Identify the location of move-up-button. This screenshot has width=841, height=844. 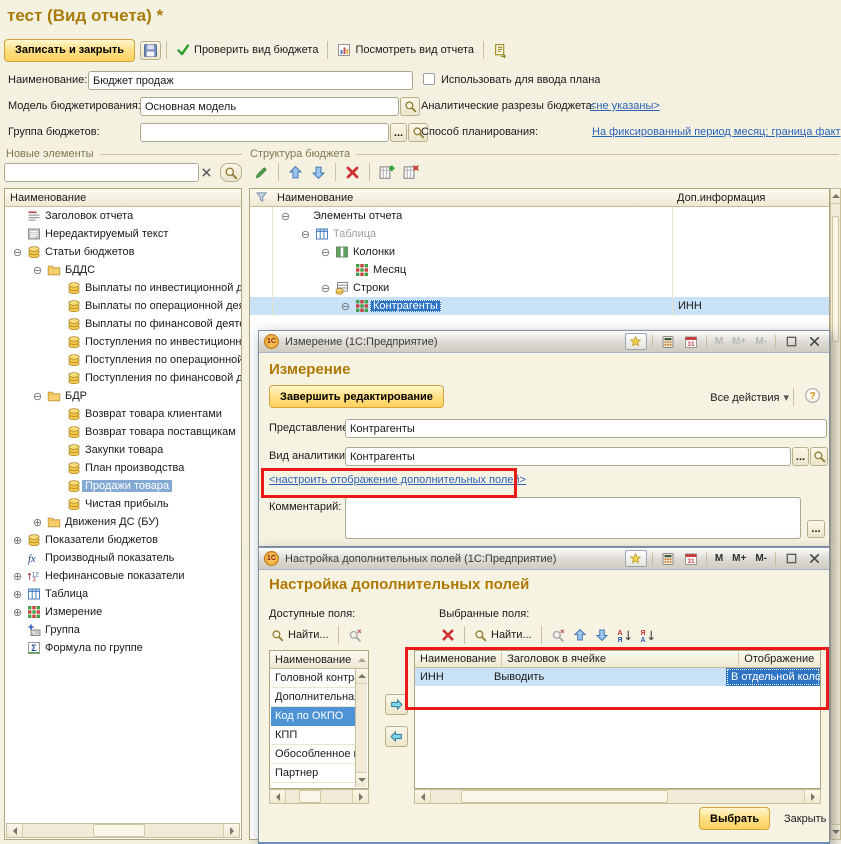
(295, 172).